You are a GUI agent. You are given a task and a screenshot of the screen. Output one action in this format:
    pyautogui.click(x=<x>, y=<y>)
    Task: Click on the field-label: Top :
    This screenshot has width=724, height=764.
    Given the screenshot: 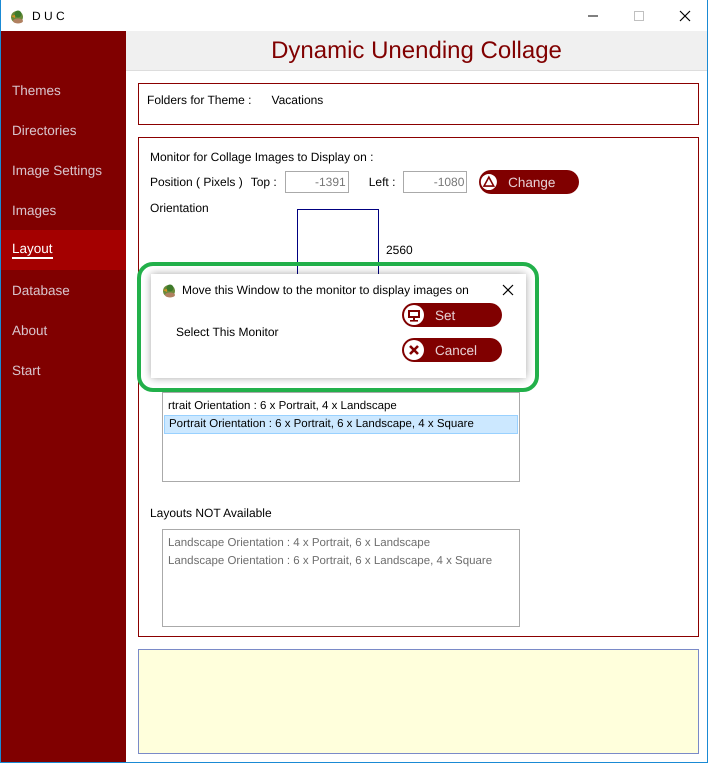 What is the action you would take?
    pyautogui.click(x=263, y=182)
    